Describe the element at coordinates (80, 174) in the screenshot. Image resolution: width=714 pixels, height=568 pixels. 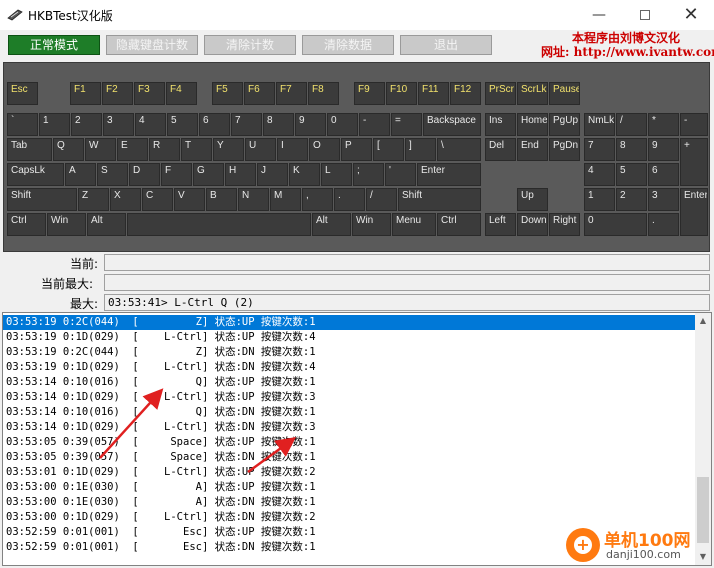
I see `key-a: A` at that location.